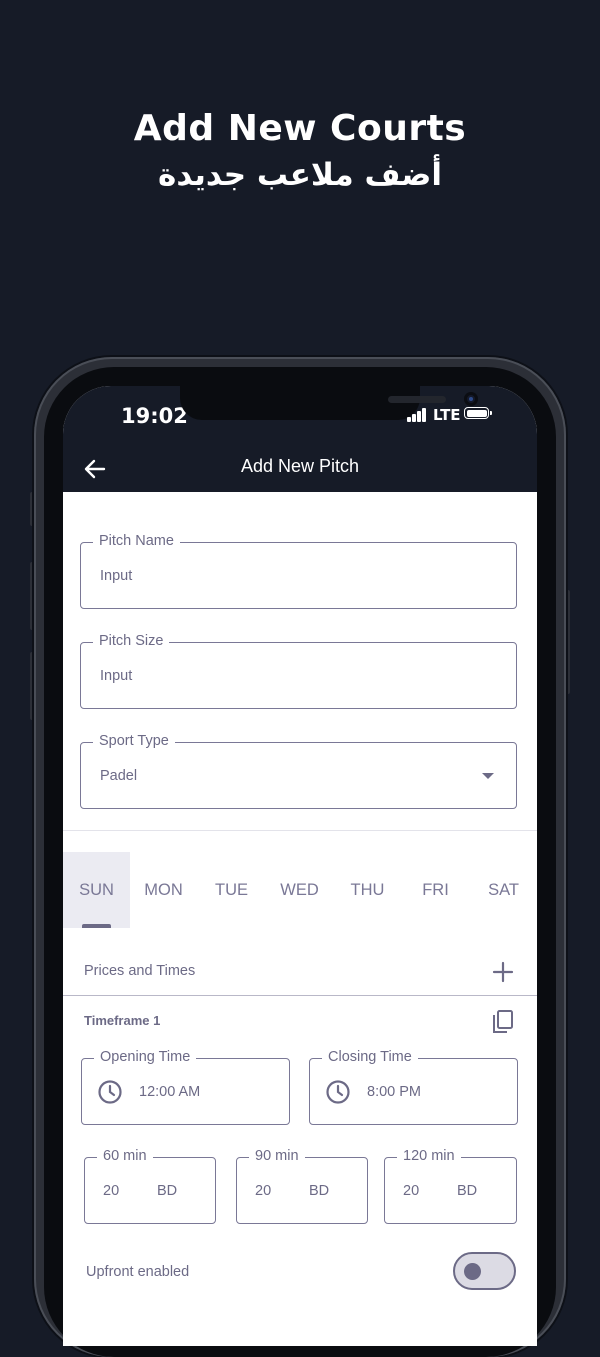 This screenshot has height=1357, width=600. I want to click on speaker-grille, so click(417, 399).